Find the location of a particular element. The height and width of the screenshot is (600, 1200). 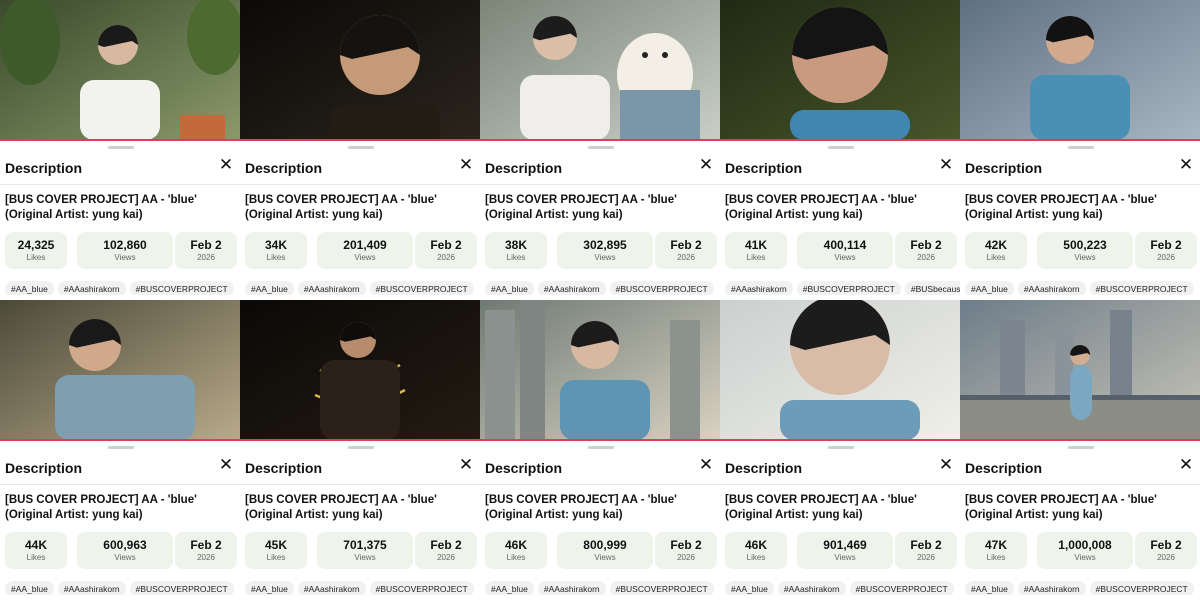

likes-stat: 42K Likes is located at coordinates (996, 250).